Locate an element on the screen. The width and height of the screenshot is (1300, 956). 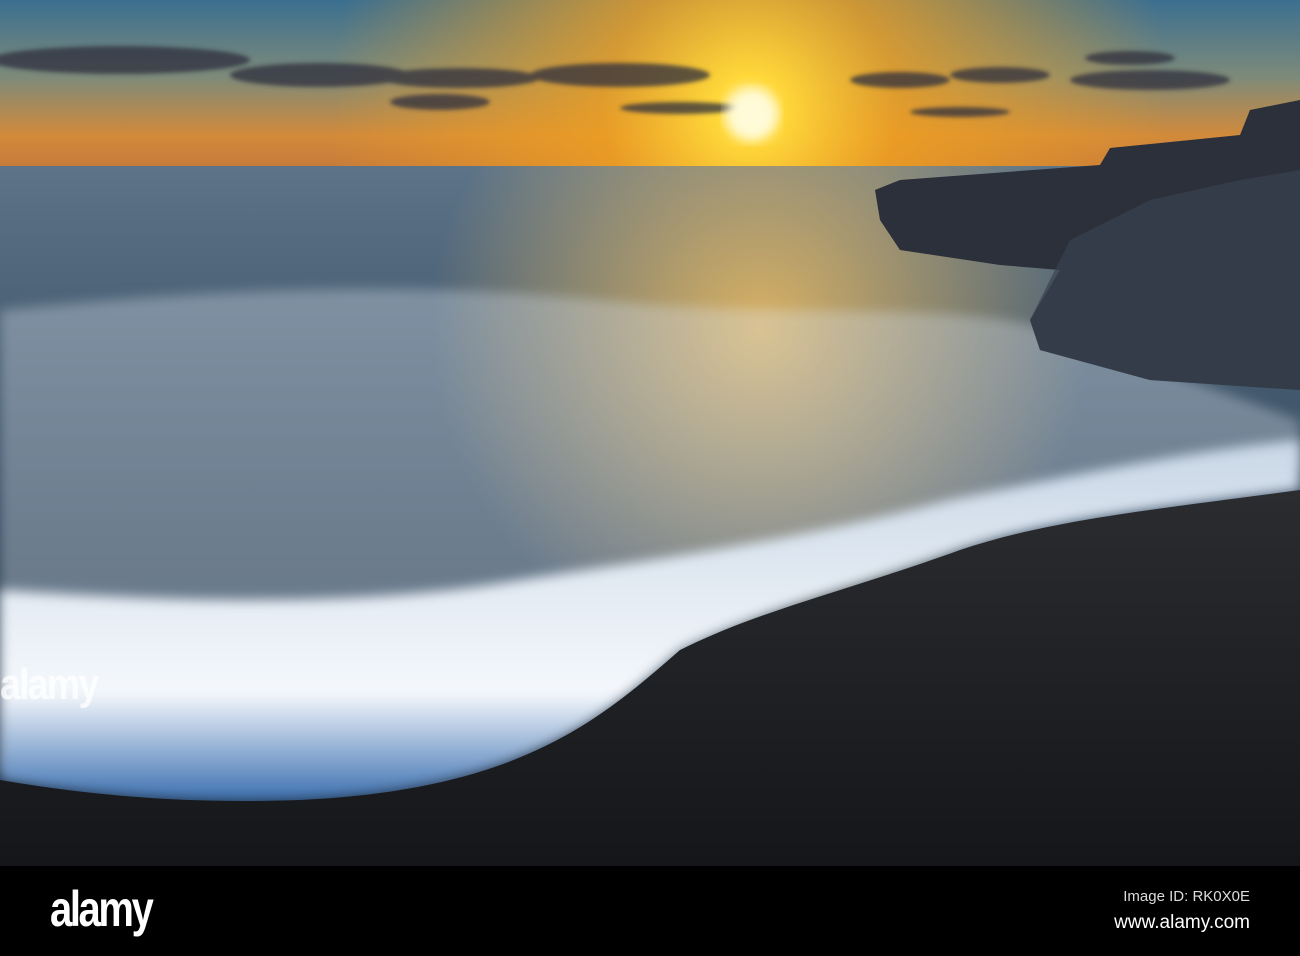
sun is located at coordinates (752, 115).